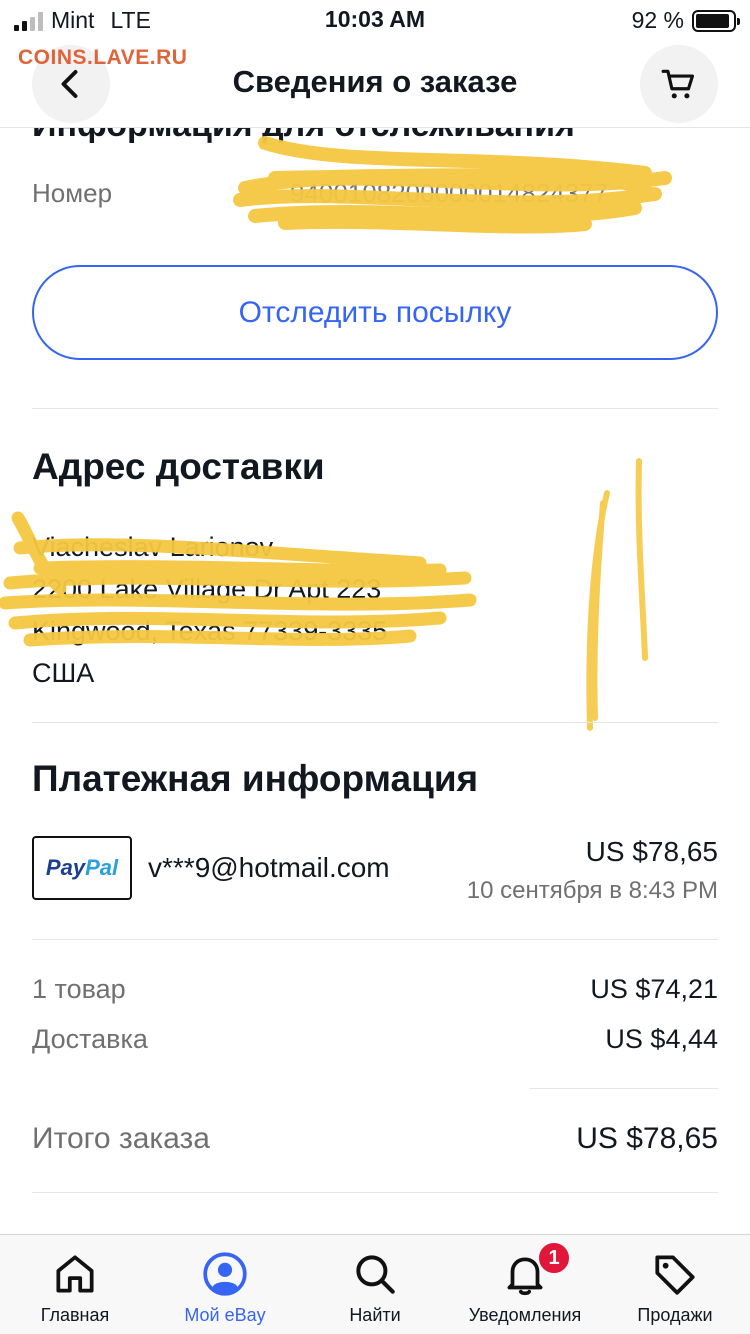 The width and height of the screenshot is (750, 1334). I want to click on address-country: США, so click(63, 673).